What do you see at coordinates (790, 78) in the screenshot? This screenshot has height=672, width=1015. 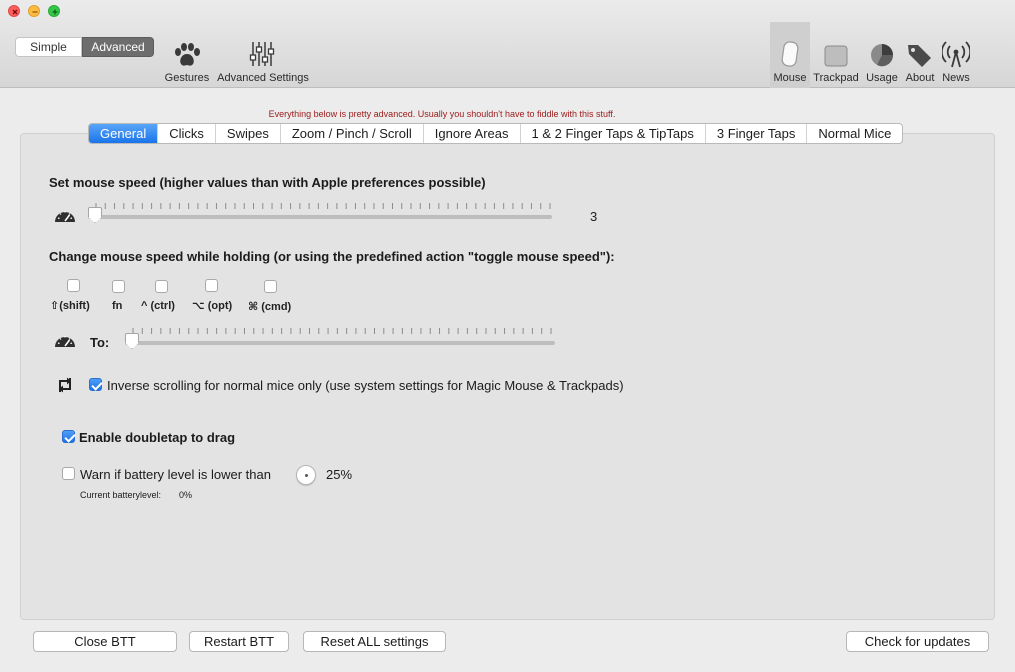 I see `toolbar-mouse-label: Mouse` at bounding box center [790, 78].